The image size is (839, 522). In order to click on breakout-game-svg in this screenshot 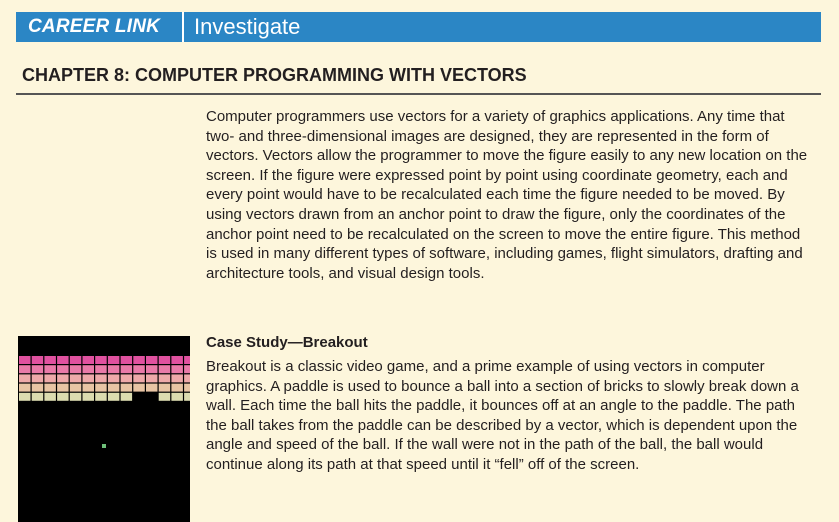, I will do `click(104, 402)`.